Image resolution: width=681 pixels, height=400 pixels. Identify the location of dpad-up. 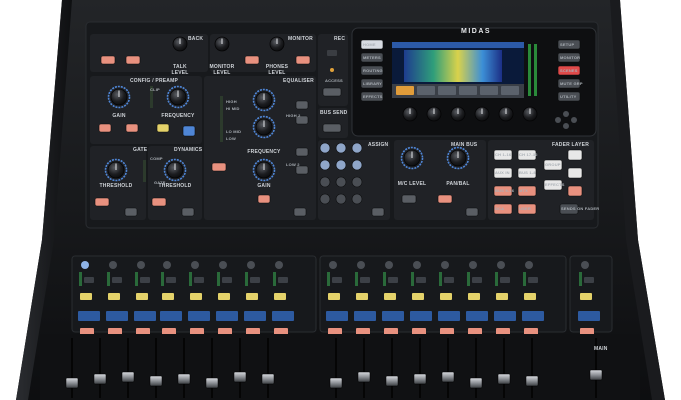
(566, 114).